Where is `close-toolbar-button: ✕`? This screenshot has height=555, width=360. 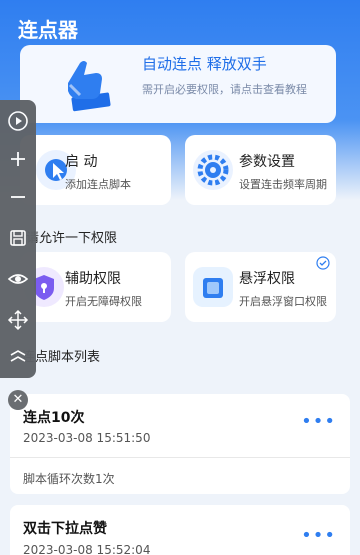
close-toolbar-button: ✕ is located at coordinates (18, 400).